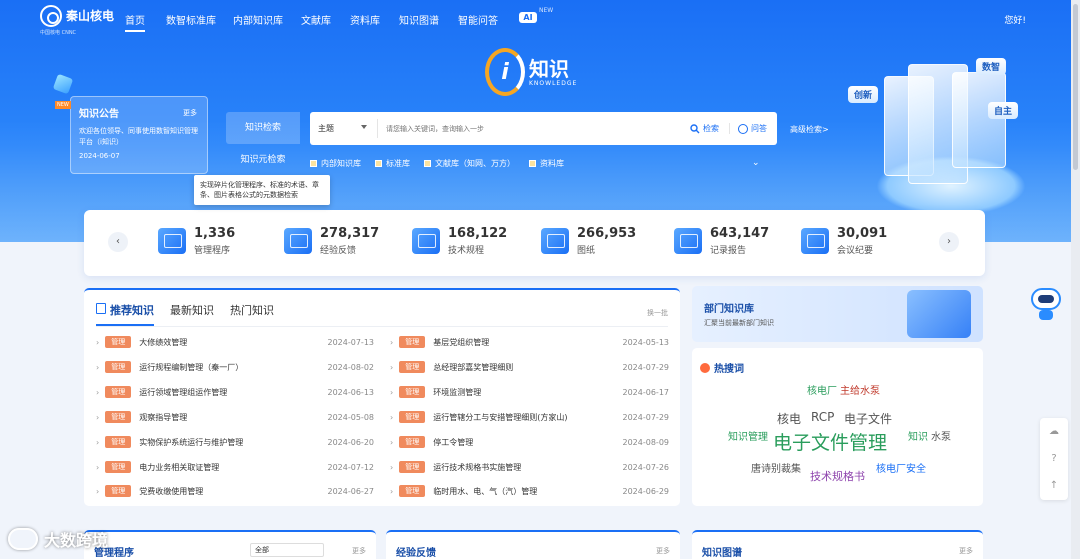 This screenshot has height=559, width=1080. What do you see at coordinates (139, 137) in the screenshot?
I see `notice-body: 欢迎各位领导、同事使用数智知识管理平台（i知识）` at bounding box center [139, 137].